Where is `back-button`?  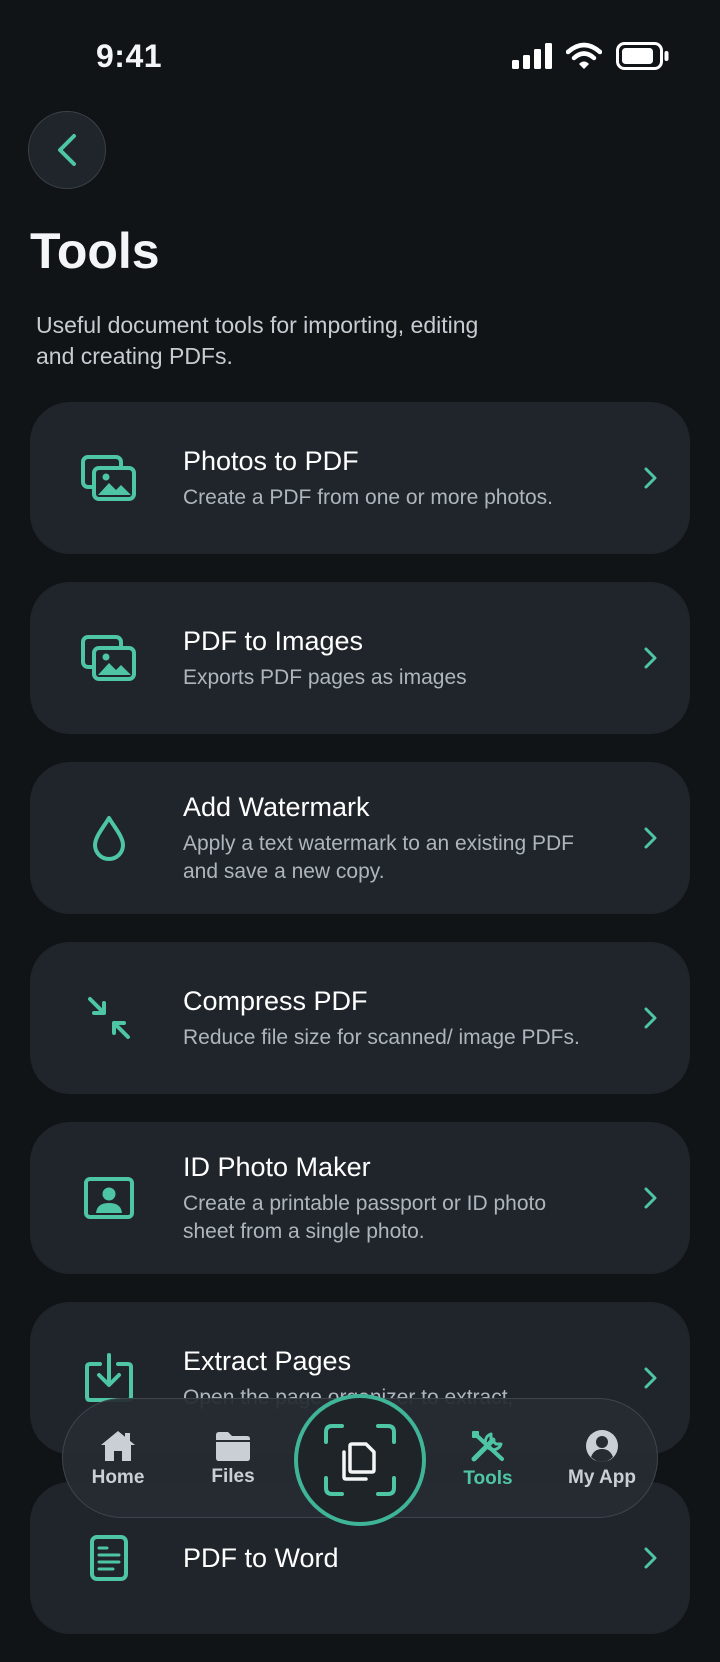
back-button is located at coordinates (67, 150).